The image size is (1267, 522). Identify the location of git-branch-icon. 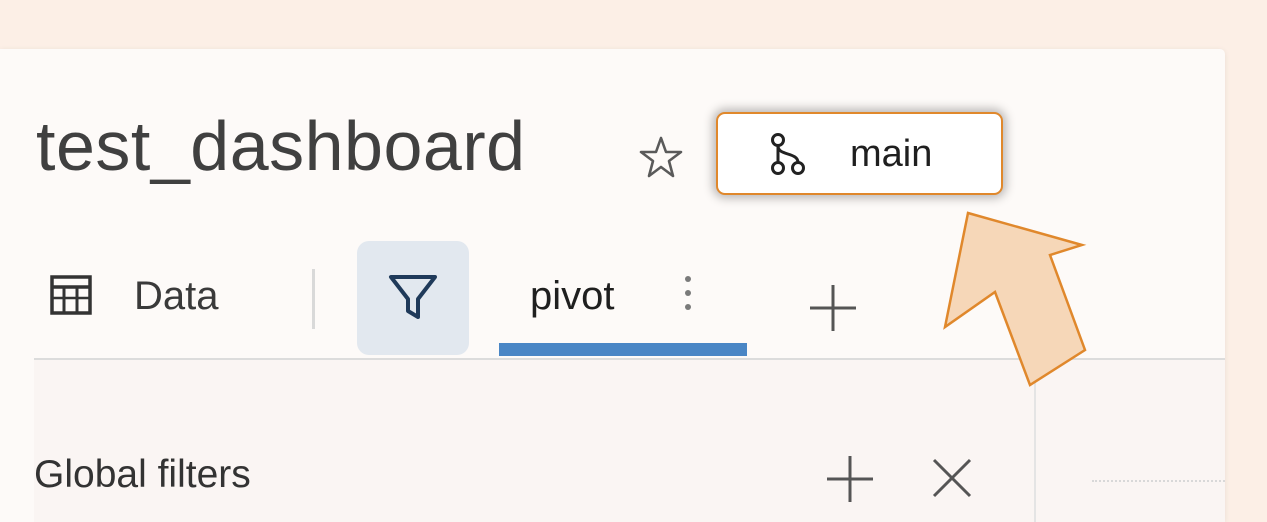
(788, 154).